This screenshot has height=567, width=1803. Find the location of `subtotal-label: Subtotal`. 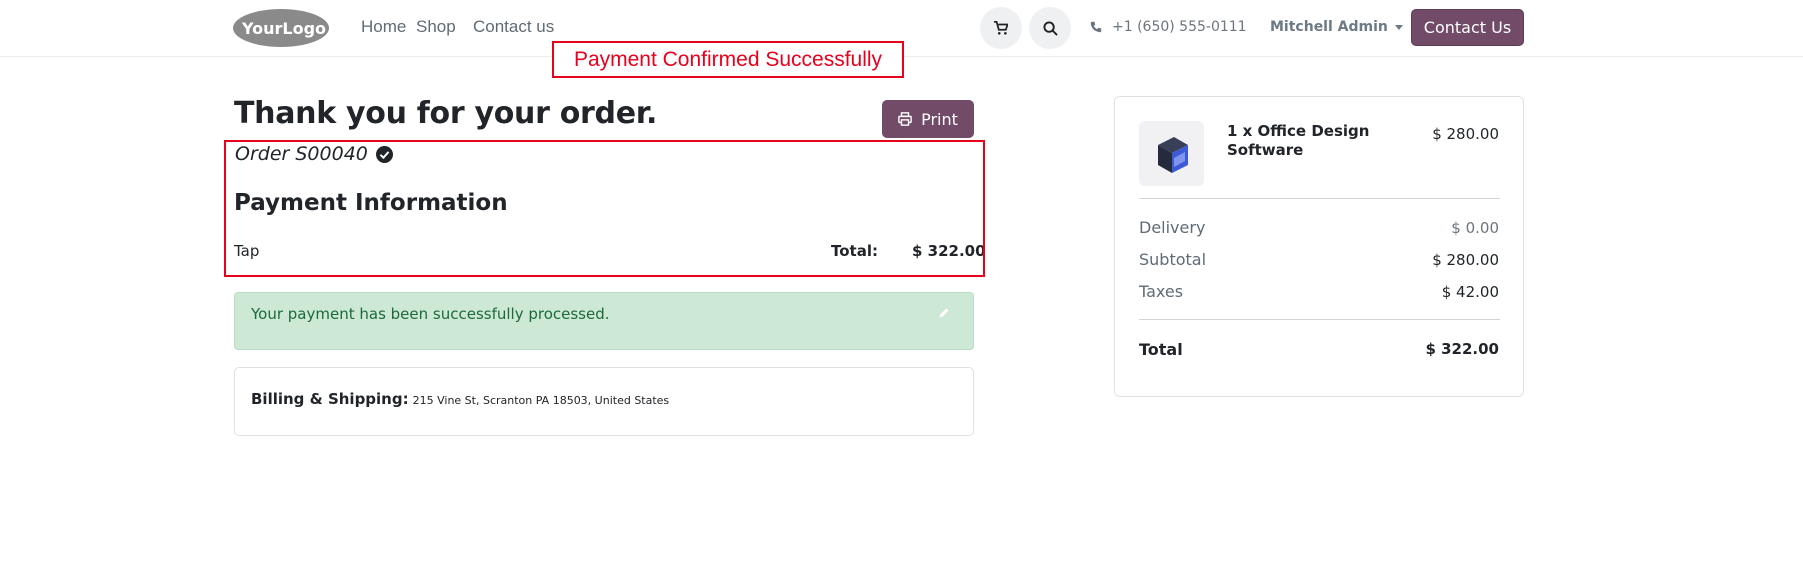

subtotal-label: Subtotal is located at coordinates (1173, 259).